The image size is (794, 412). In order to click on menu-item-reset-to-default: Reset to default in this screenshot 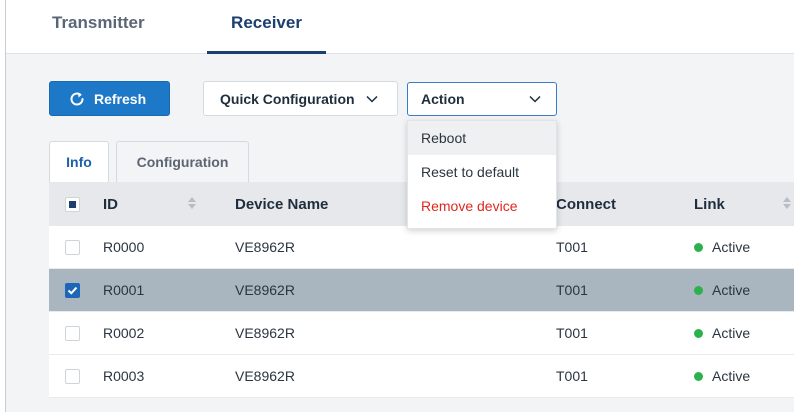, I will do `click(482, 172)`.